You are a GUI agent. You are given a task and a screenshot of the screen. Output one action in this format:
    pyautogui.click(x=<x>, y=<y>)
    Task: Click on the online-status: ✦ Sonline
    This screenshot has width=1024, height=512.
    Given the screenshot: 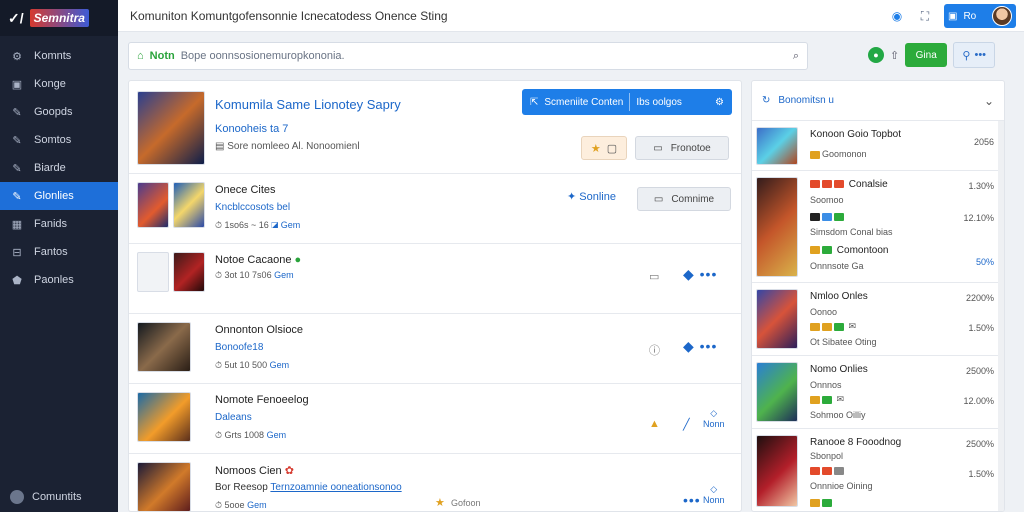 What is the action you would take?
    pyautogui.click(x=591, y=196)
    